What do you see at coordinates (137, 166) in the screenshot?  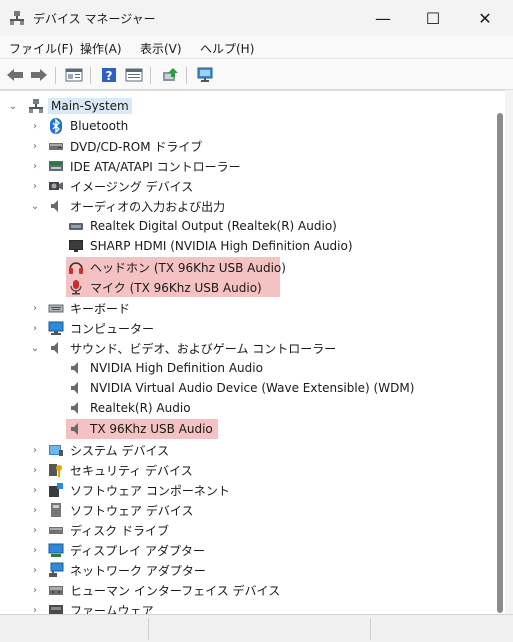 I see `tree-category-ide: › IDE ATA/ATAPI コントローラー` at bounding box center [137, 166].